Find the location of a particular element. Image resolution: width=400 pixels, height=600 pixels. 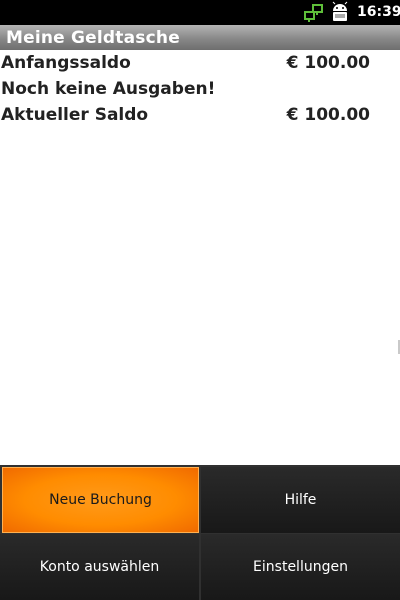

menu-item-settings: Einstellungen is located at coordinates (300, 567).